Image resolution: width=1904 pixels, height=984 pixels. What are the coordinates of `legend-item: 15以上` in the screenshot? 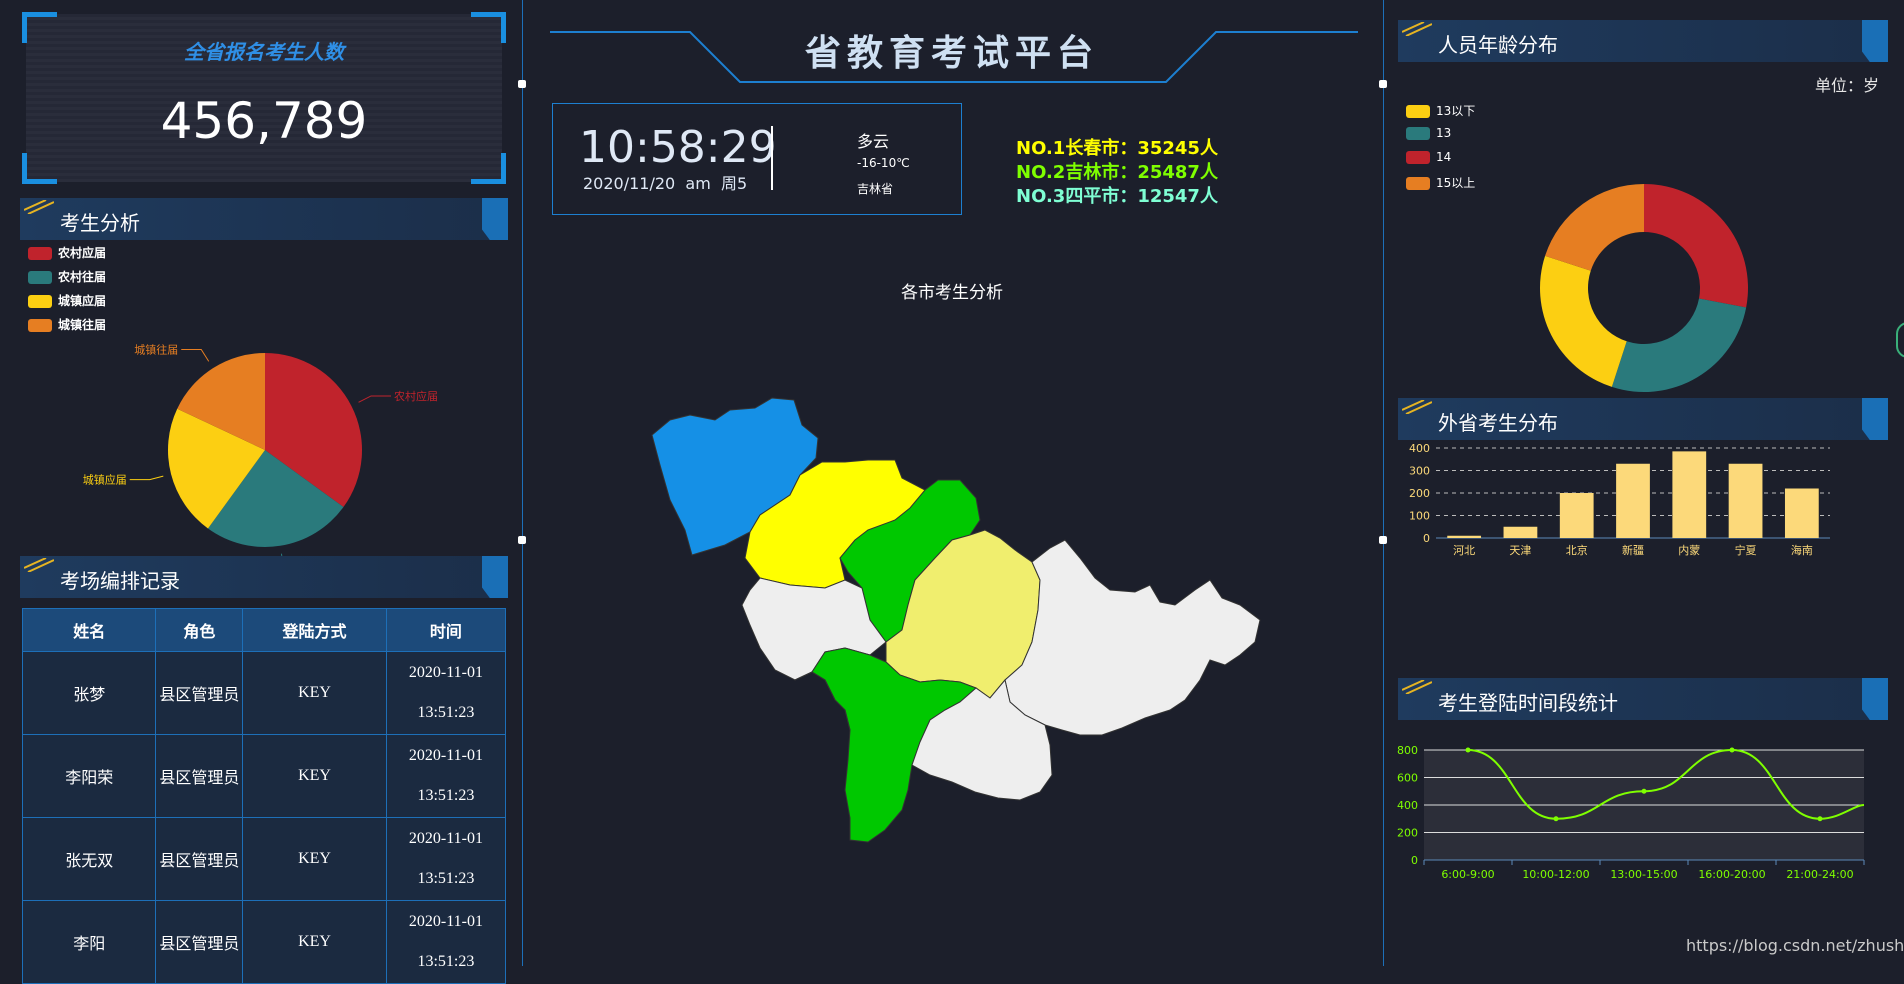 It's located at (1440, 182).